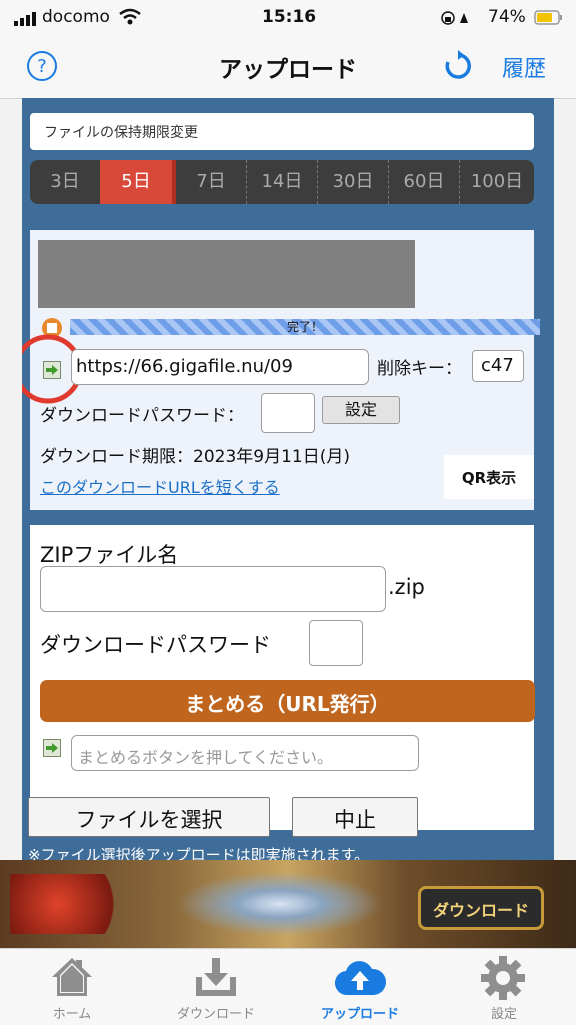 The image size is (576, 1025). I want to click on tab-download-label: ダウンロード, so click(215, 1014).